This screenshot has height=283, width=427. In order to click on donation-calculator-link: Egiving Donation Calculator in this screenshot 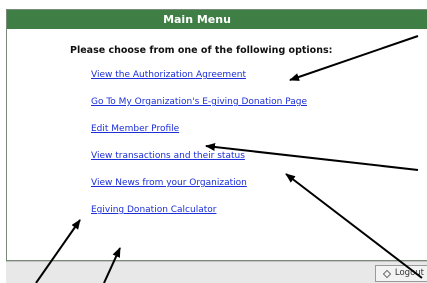, I will do `click(153, 210)`.